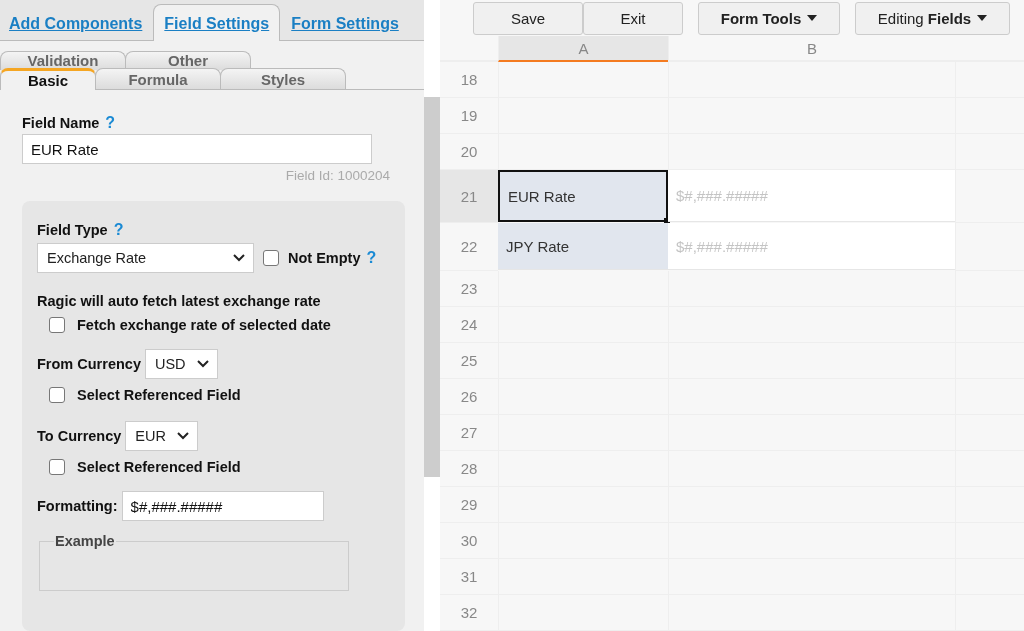  I want to click on toolbar-button: Save, so click(528, 18).